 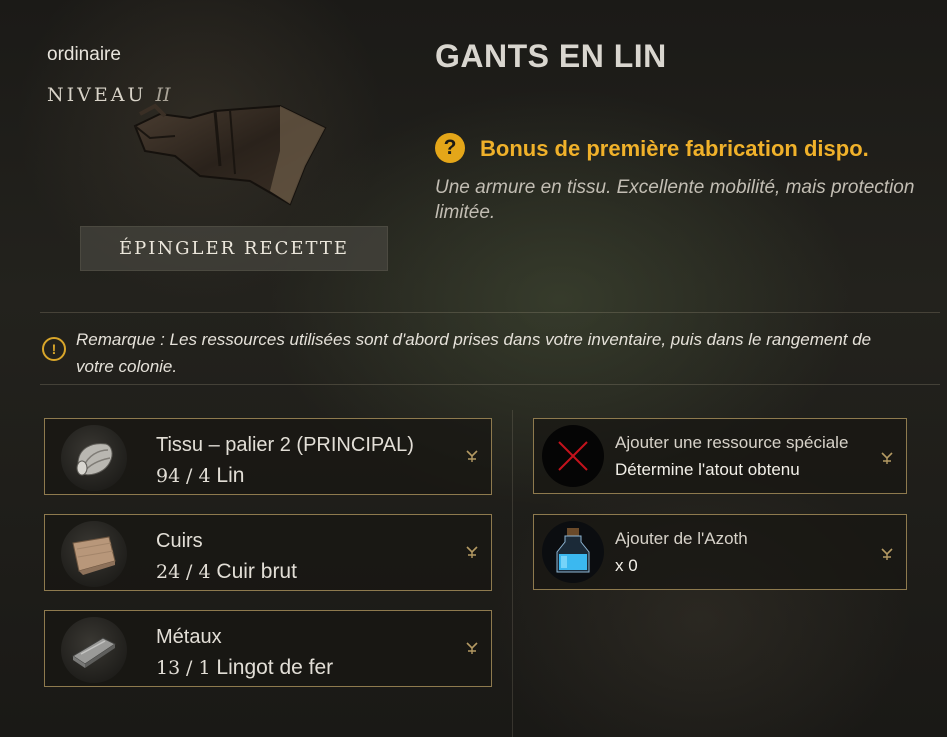 I want to click on special-slot-subtitle: Détermine l'atout obtenu, so click(x=707, y=469).